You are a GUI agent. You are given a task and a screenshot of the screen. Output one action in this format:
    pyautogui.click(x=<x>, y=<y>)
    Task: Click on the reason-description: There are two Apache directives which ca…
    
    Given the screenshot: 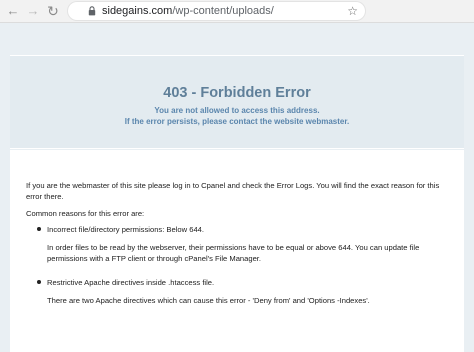 What is the action you would take?
    pyautogui.click(x=208, y=300)
    